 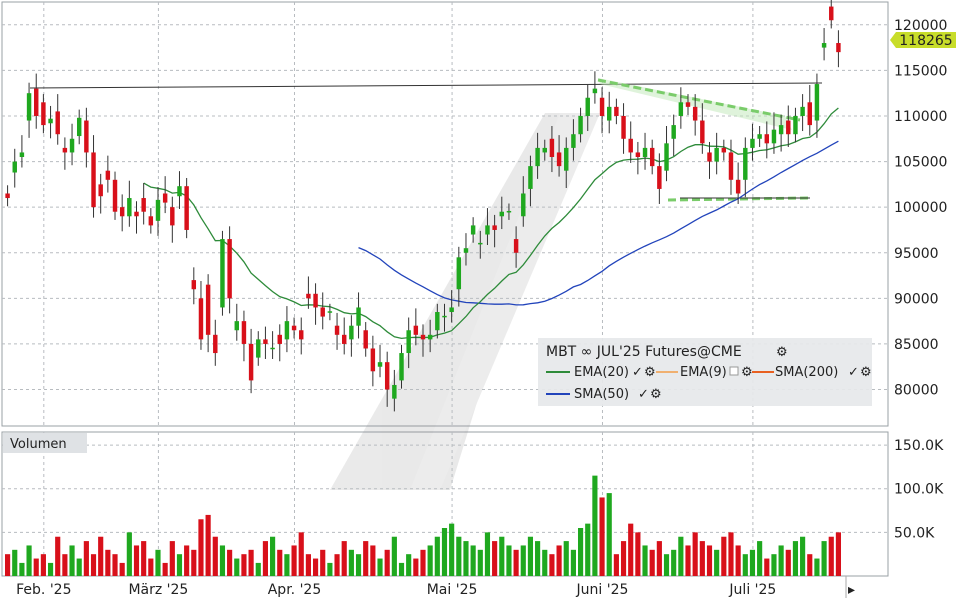 I want to click on instrument-title: MBT ∞ JUL'25 Futures@CME, so click(x=644, y=352).